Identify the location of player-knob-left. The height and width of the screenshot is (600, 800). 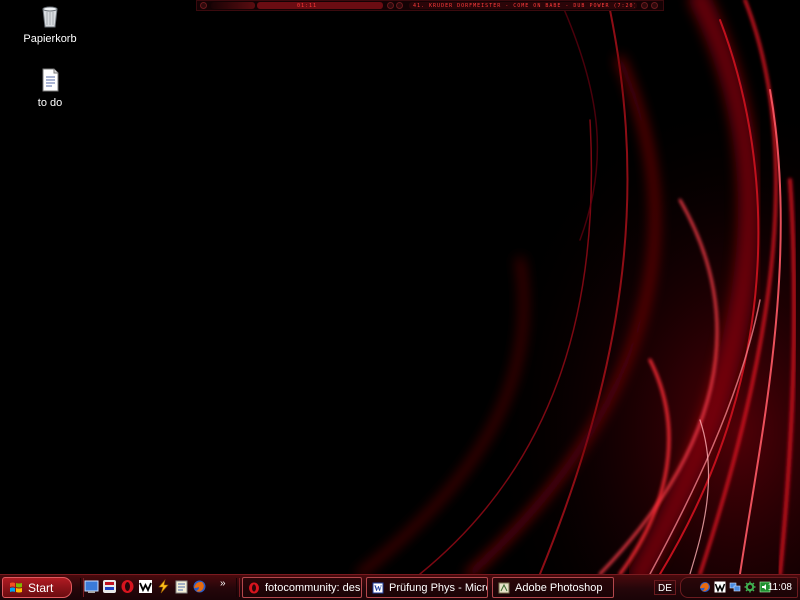
(203, 5).